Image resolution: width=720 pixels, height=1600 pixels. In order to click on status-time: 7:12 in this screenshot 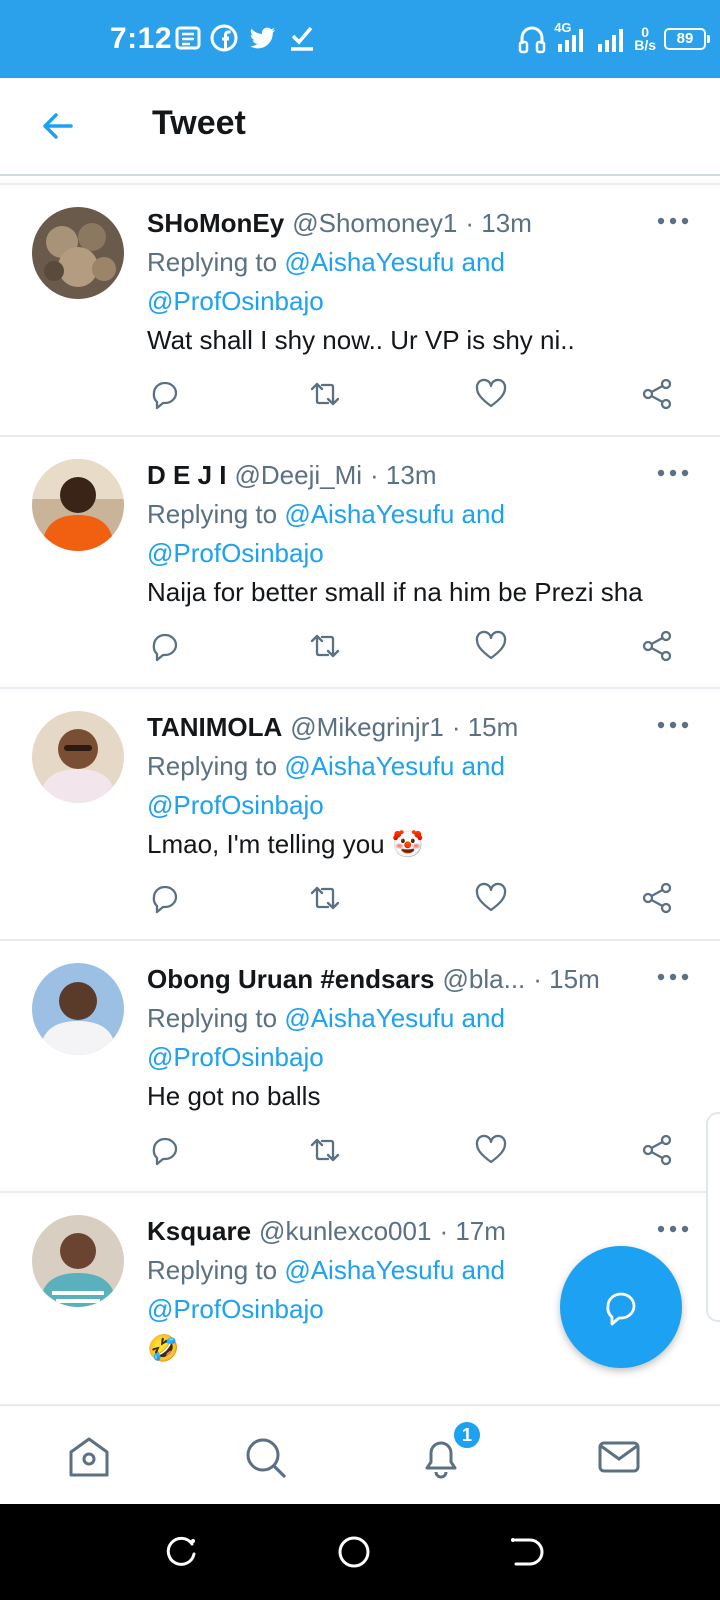, I will do `click(141, 38)`.